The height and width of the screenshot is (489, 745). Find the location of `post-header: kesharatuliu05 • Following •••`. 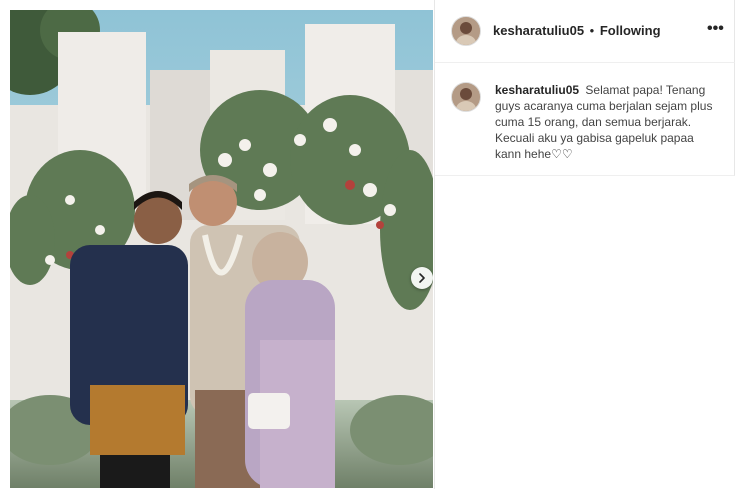

post-header: kesharatuliu05 • Following ••• is located at coordinates (585, 31).